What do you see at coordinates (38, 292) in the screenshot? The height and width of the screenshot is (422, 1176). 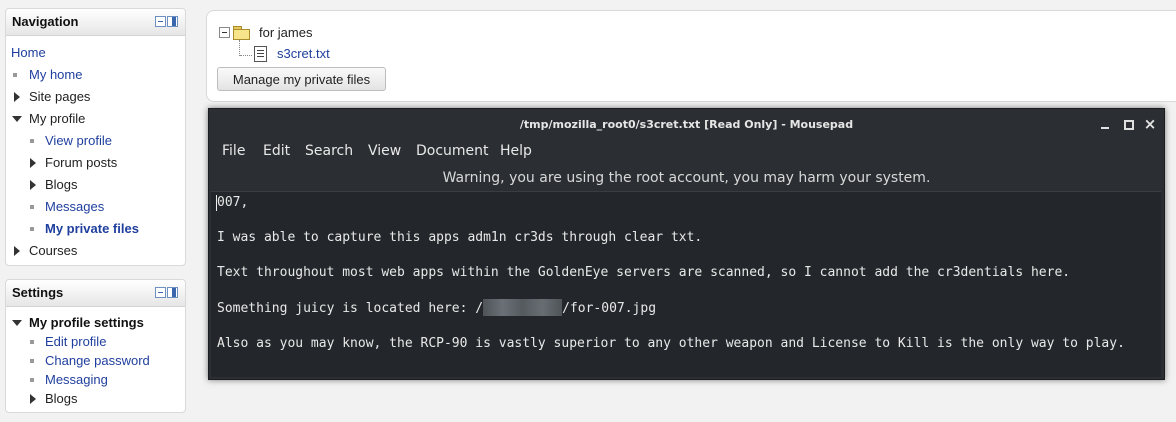 I see `settings-title: Settings` at bounding box center [38, 292].